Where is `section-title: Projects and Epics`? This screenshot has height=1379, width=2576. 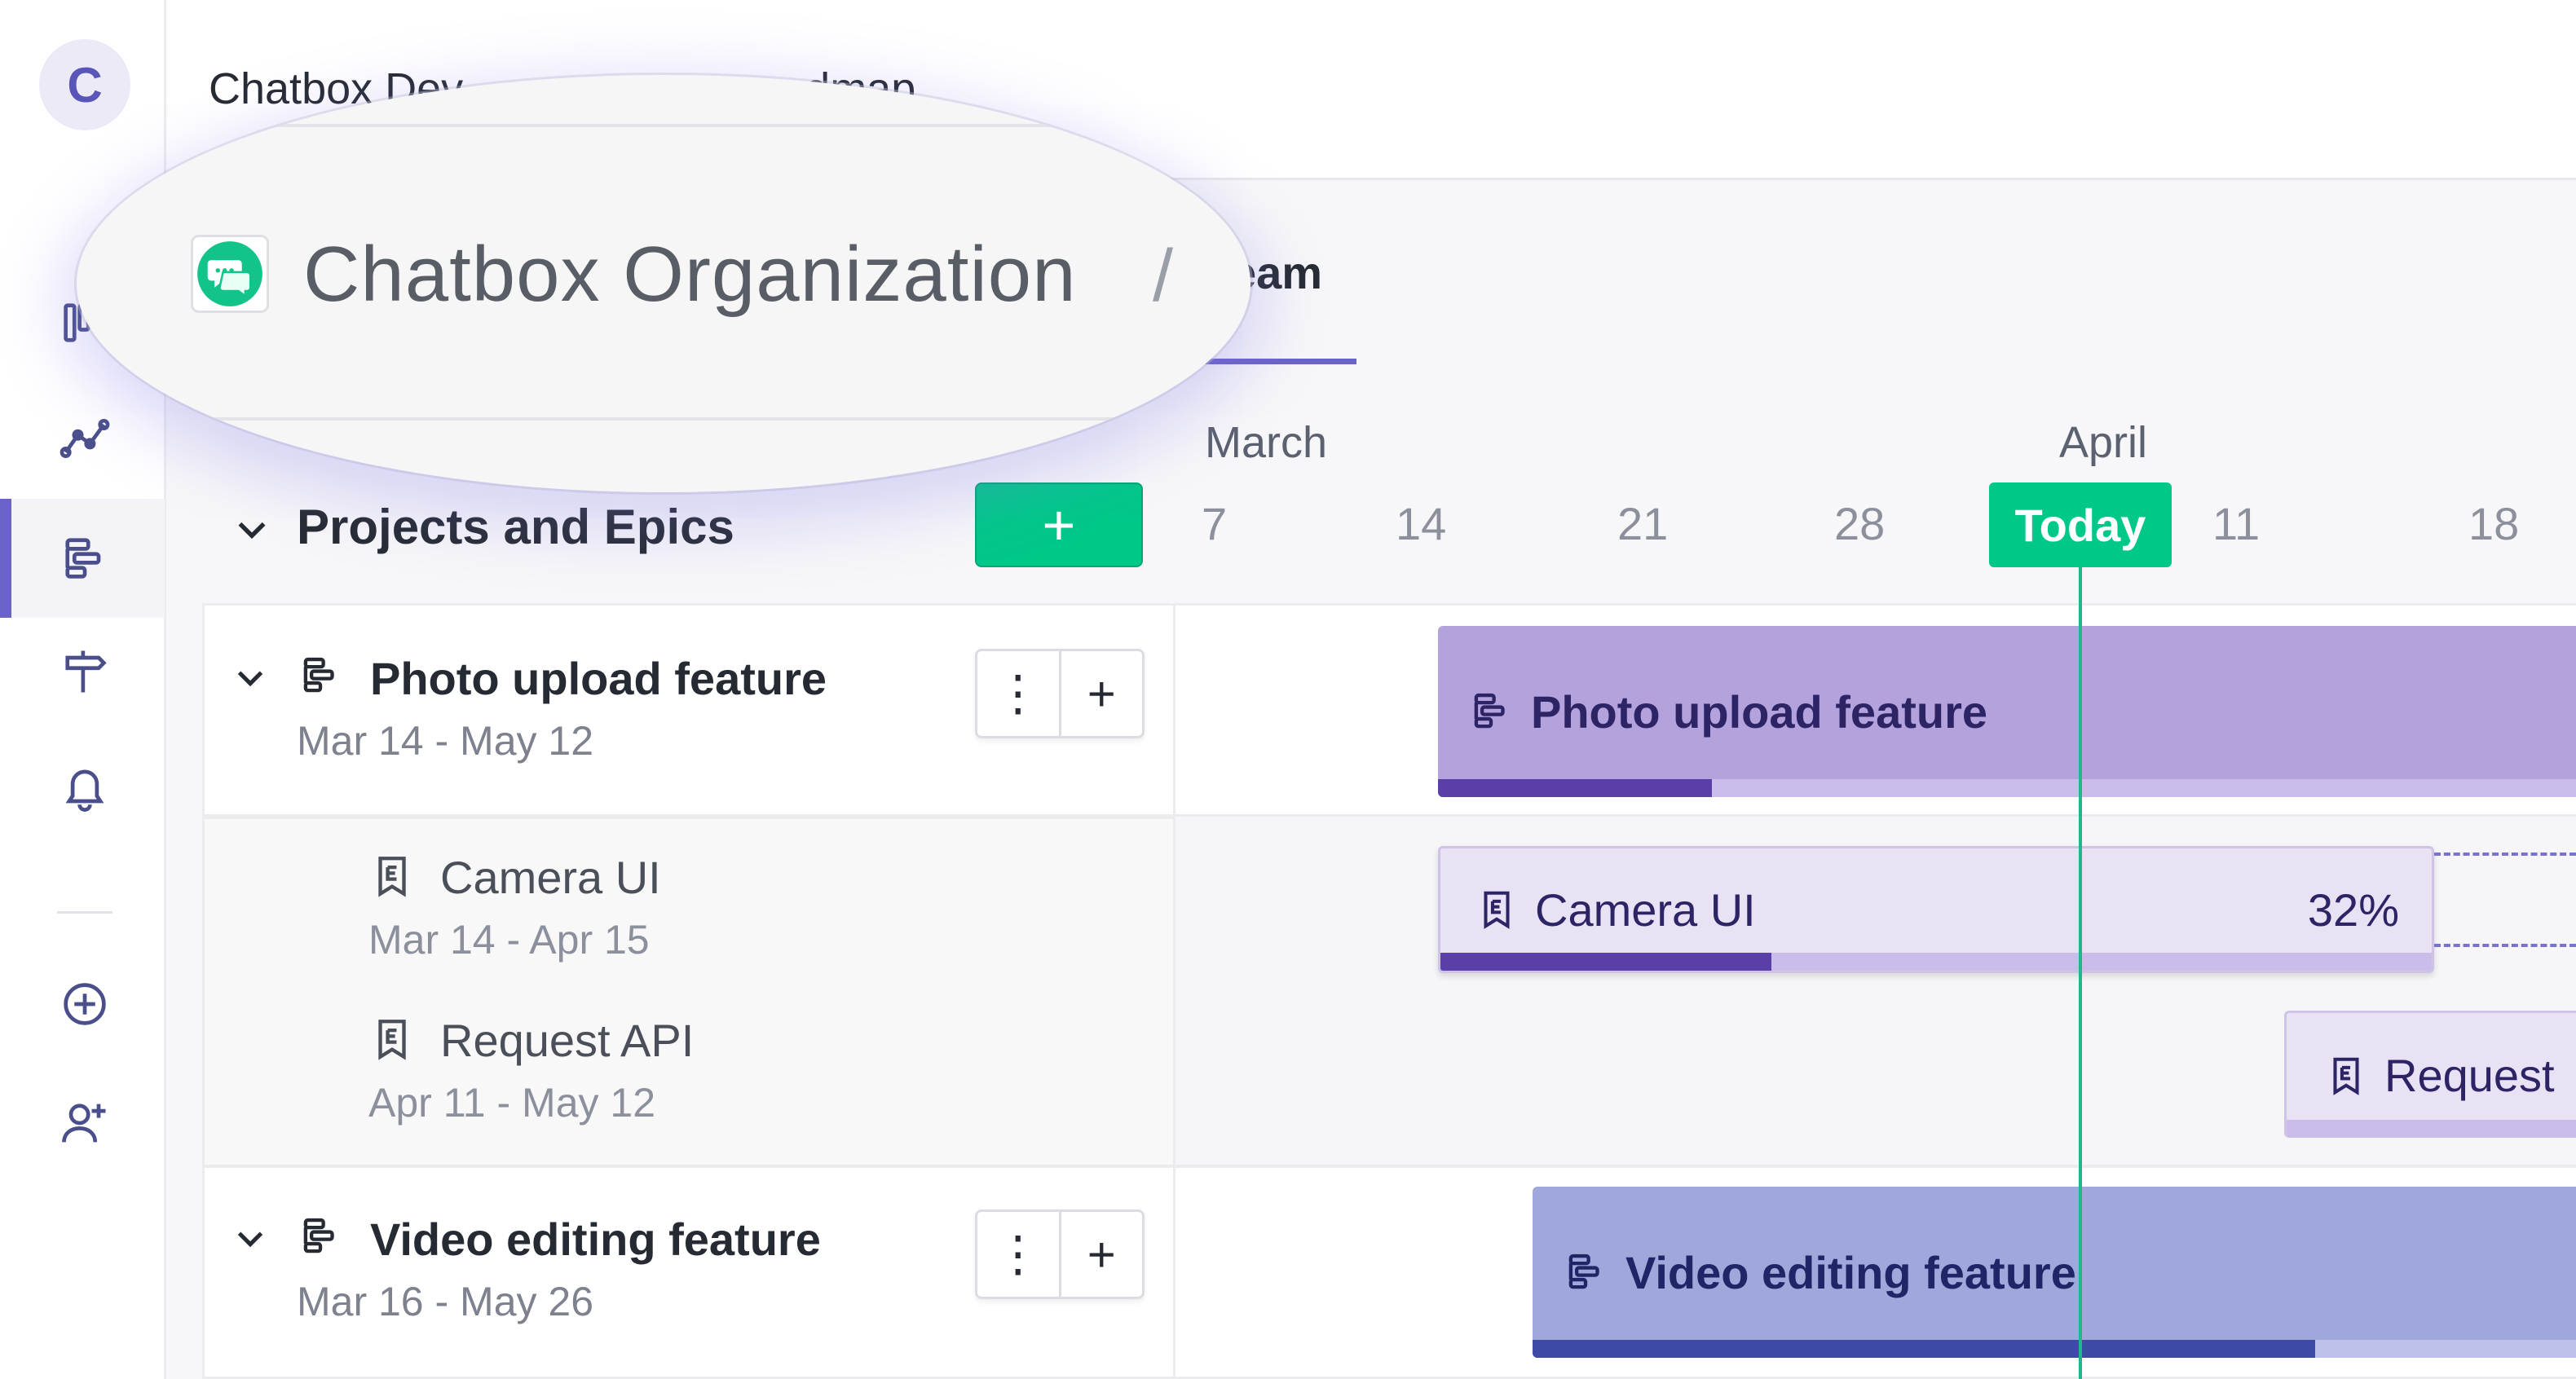 section-title: Projects and Epics is located at coordinates (515, 527).